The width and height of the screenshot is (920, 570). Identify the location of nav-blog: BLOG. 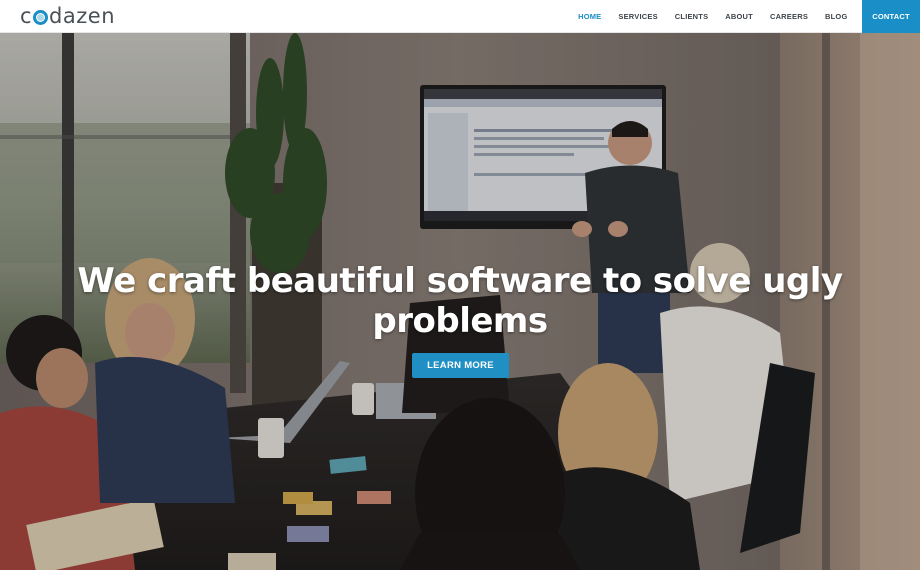
(836, 16).